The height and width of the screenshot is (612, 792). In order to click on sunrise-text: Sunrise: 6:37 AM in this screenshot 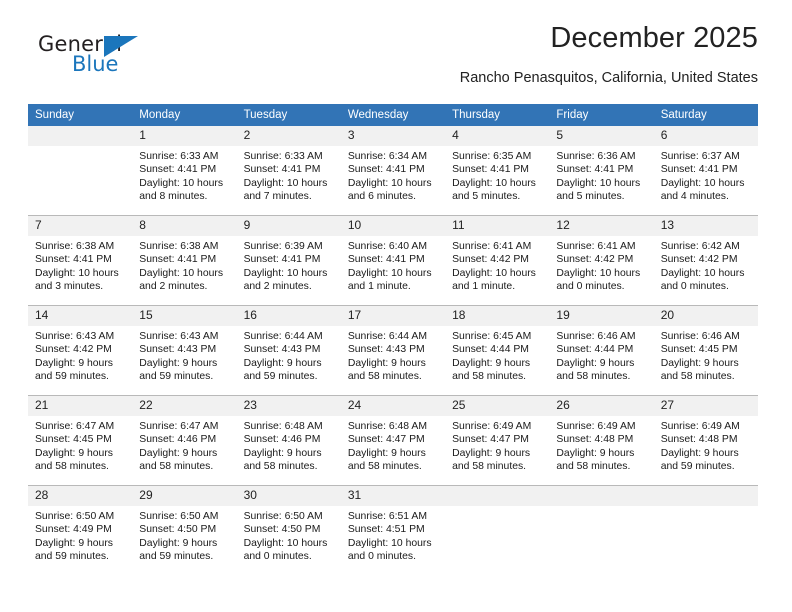, I will do `click(700, 156)`.